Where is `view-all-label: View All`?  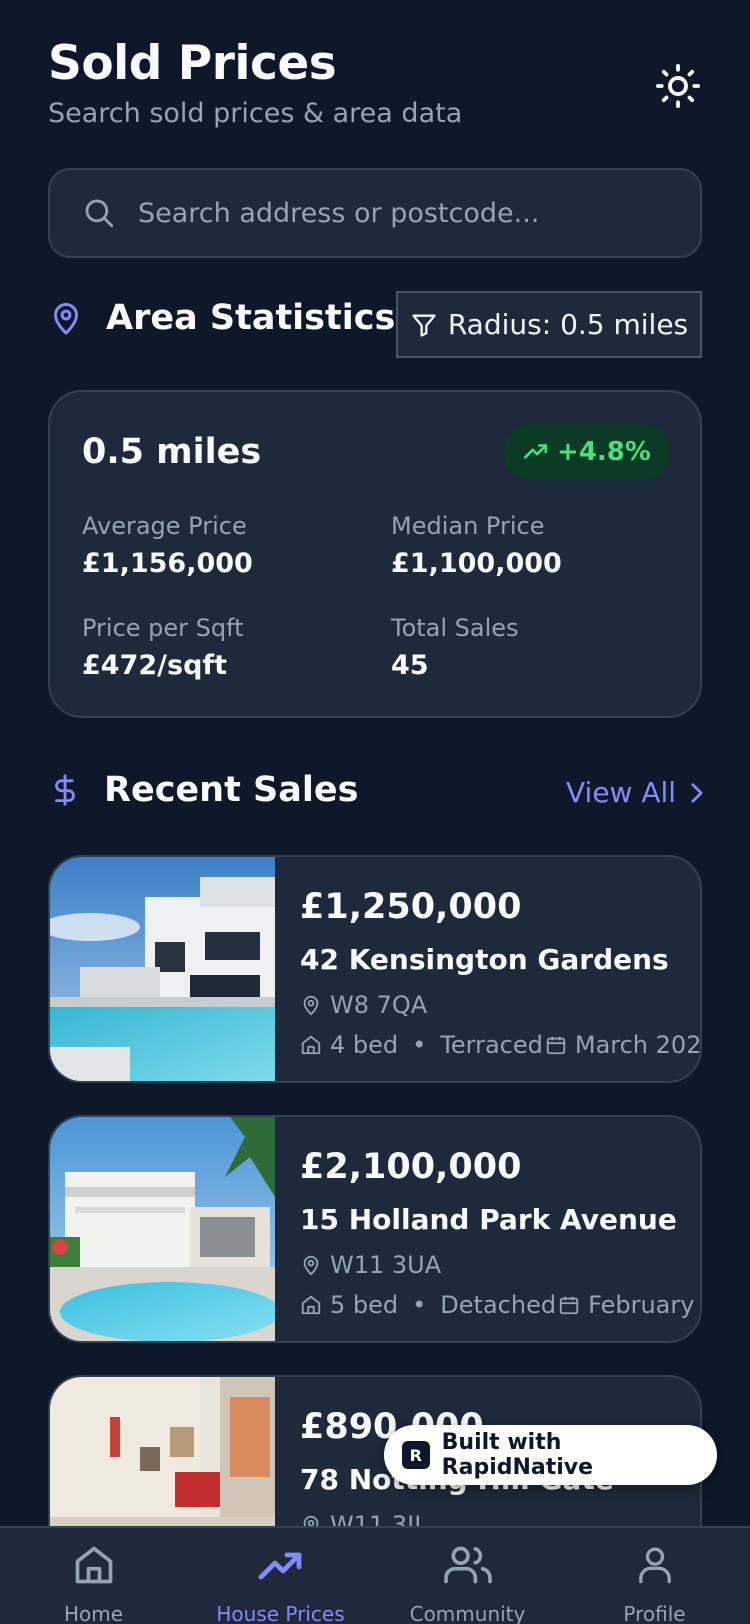 view-all-label: View All is located at coordinates (621, 792).